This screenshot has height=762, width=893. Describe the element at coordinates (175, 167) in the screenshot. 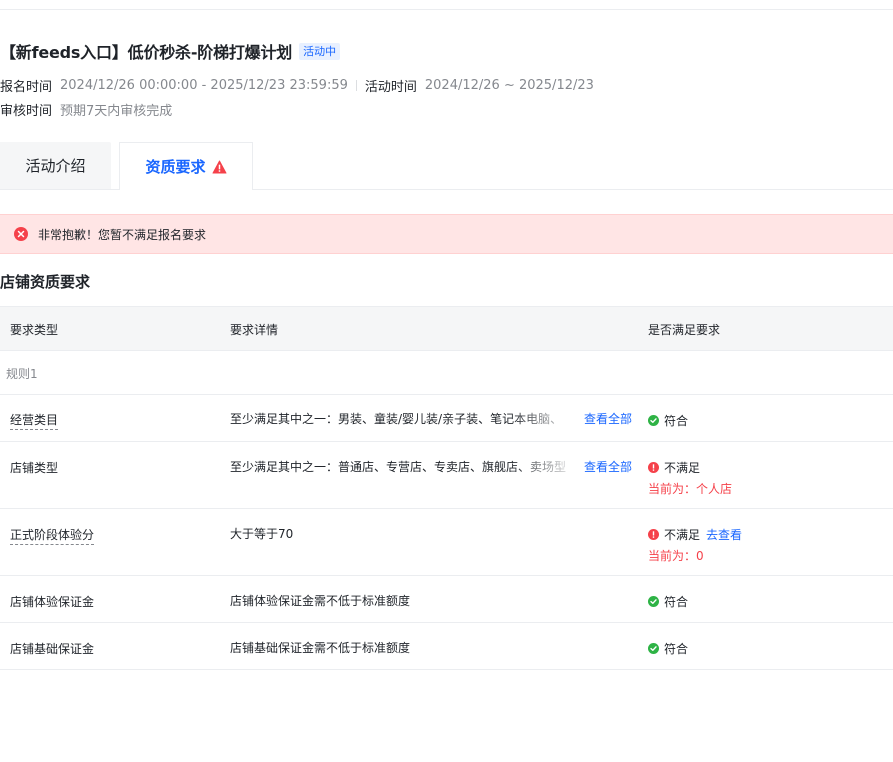

I see `tab-requirements-label: 资质要求` at that location.